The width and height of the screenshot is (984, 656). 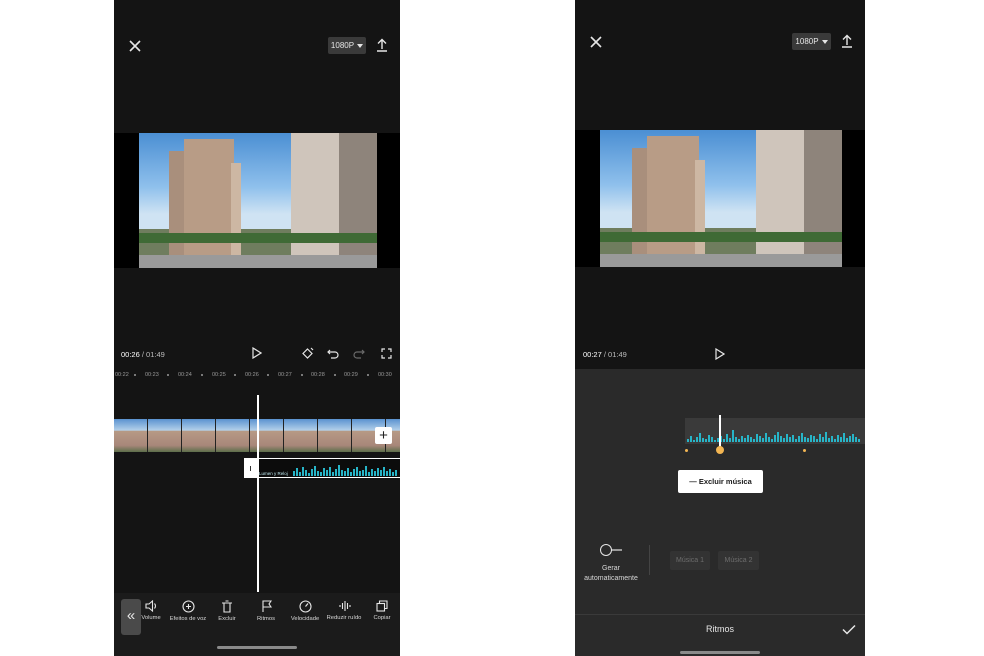 What do you see at coordinates (385, 375) in the screenshot?
I see `ruler-tick: 00:30` at bounding box center [385, 375].